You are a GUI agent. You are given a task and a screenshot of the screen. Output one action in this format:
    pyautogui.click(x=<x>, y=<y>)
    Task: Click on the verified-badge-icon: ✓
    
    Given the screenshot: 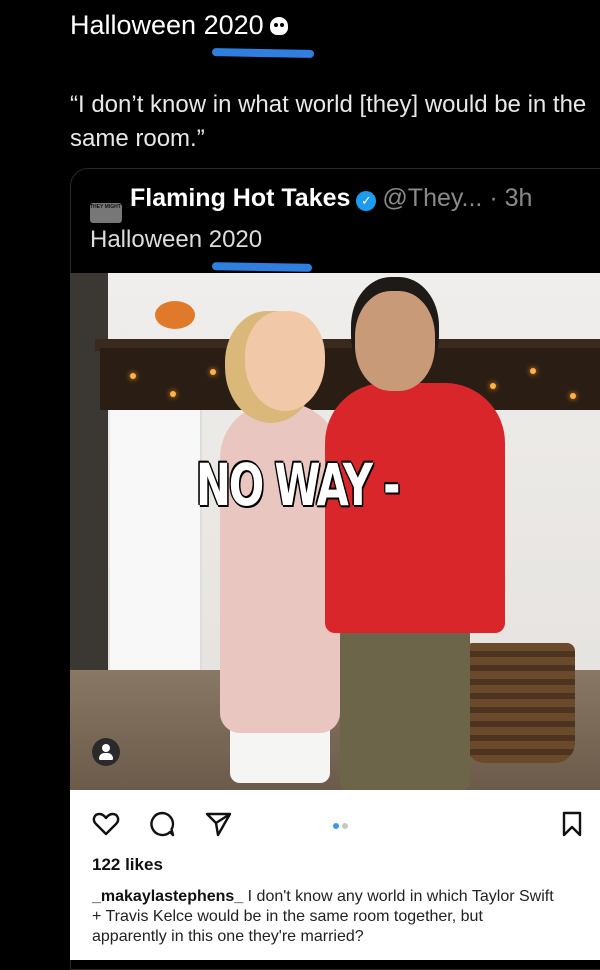 What is the action you would take?
    pyautogui.click(x=366, y=201)
    